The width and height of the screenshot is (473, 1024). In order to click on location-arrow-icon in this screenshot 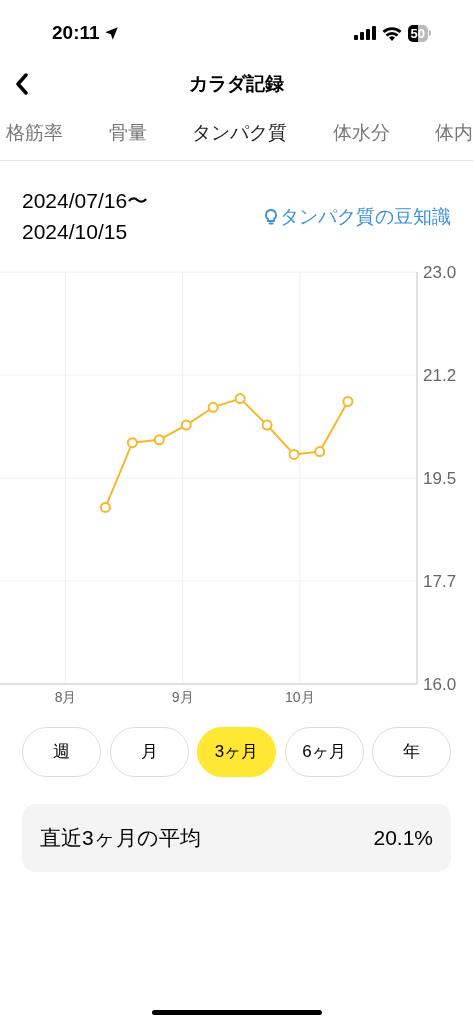, I will do `click(111, 33)`.